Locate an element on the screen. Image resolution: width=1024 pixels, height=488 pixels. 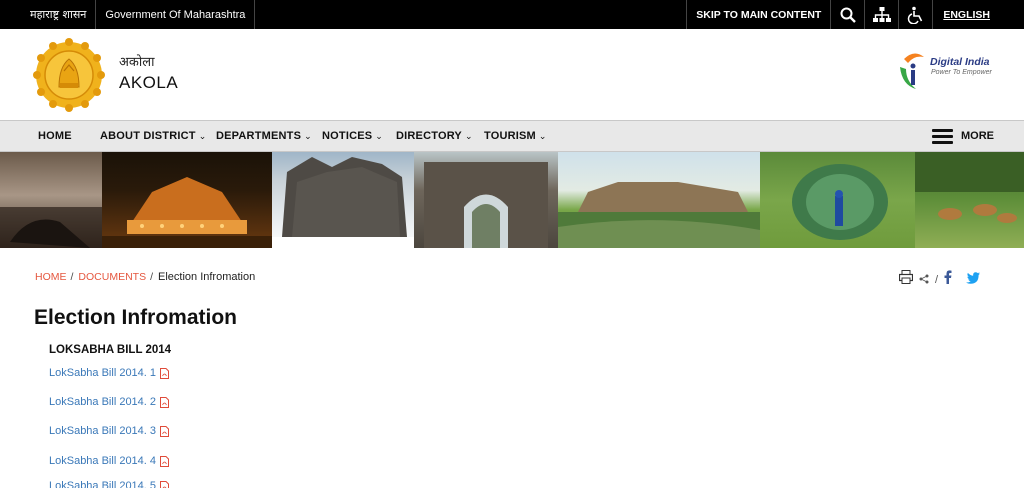
nav-item-tourism: TOURISM ⌄ is located at coordinates (515, 136).